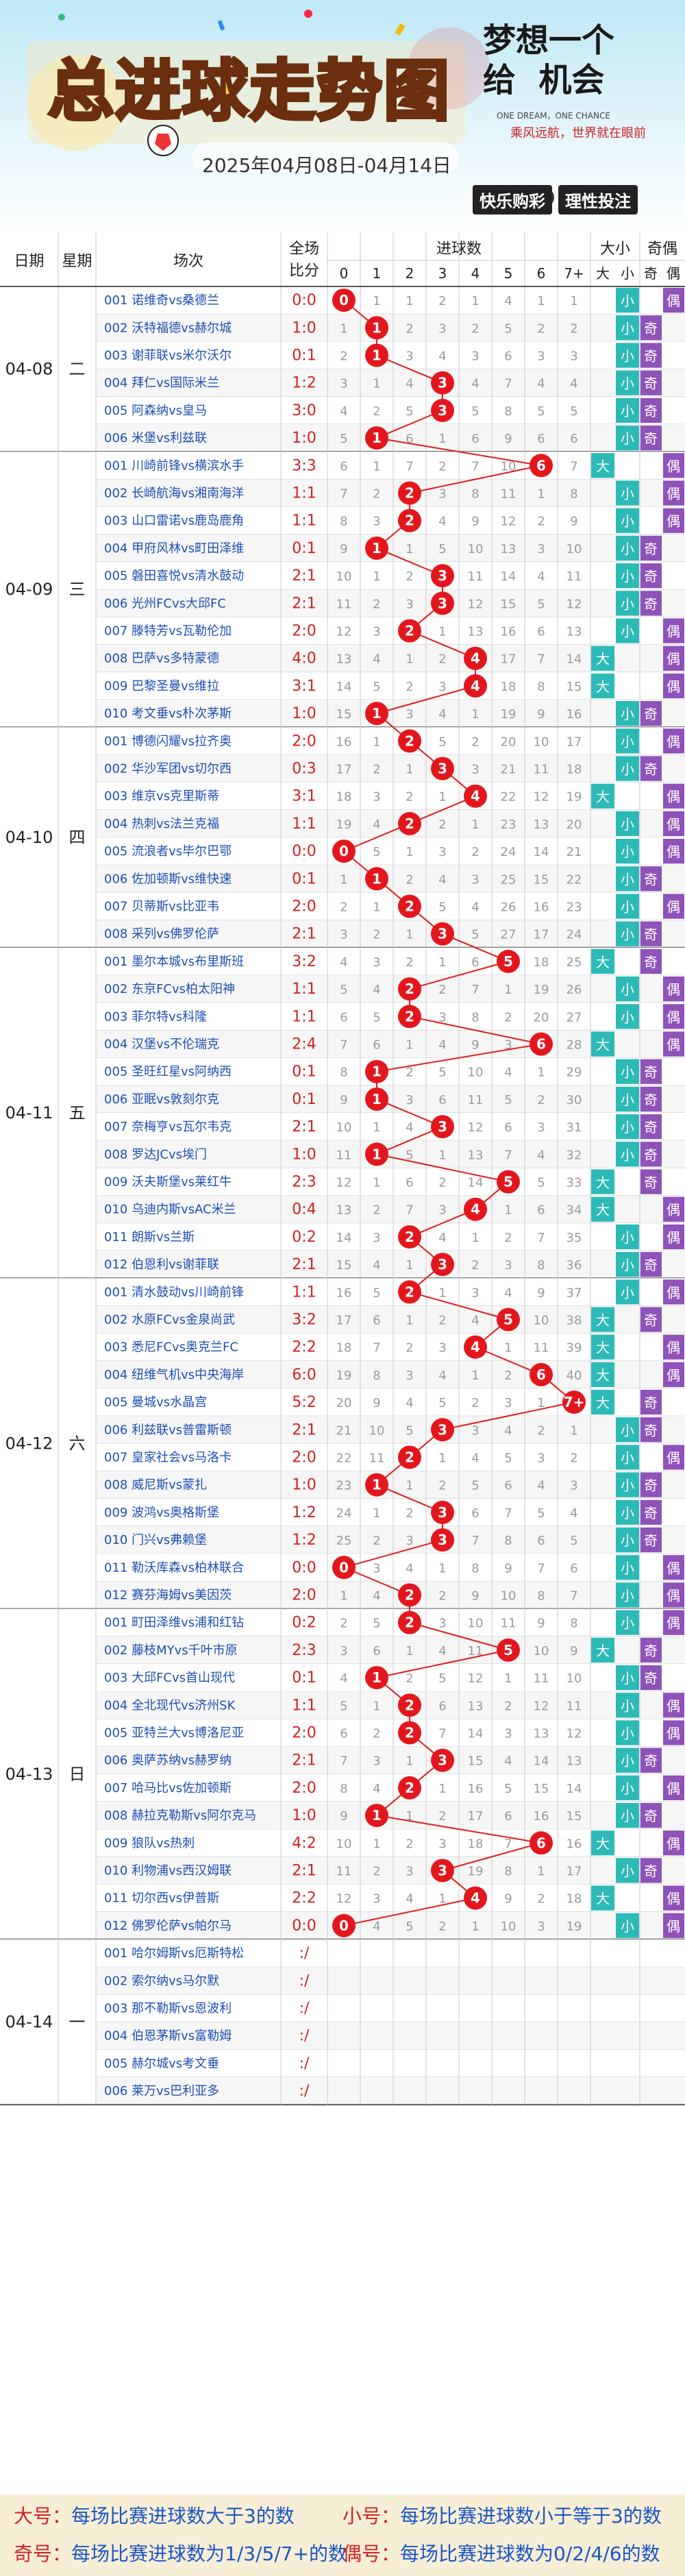 This screenshot has height=2576, width=685. What do you see at coordinates (651, 1128) in the screenshot?
I see `odd-label: 奇` at bounding box center [651, 1128].